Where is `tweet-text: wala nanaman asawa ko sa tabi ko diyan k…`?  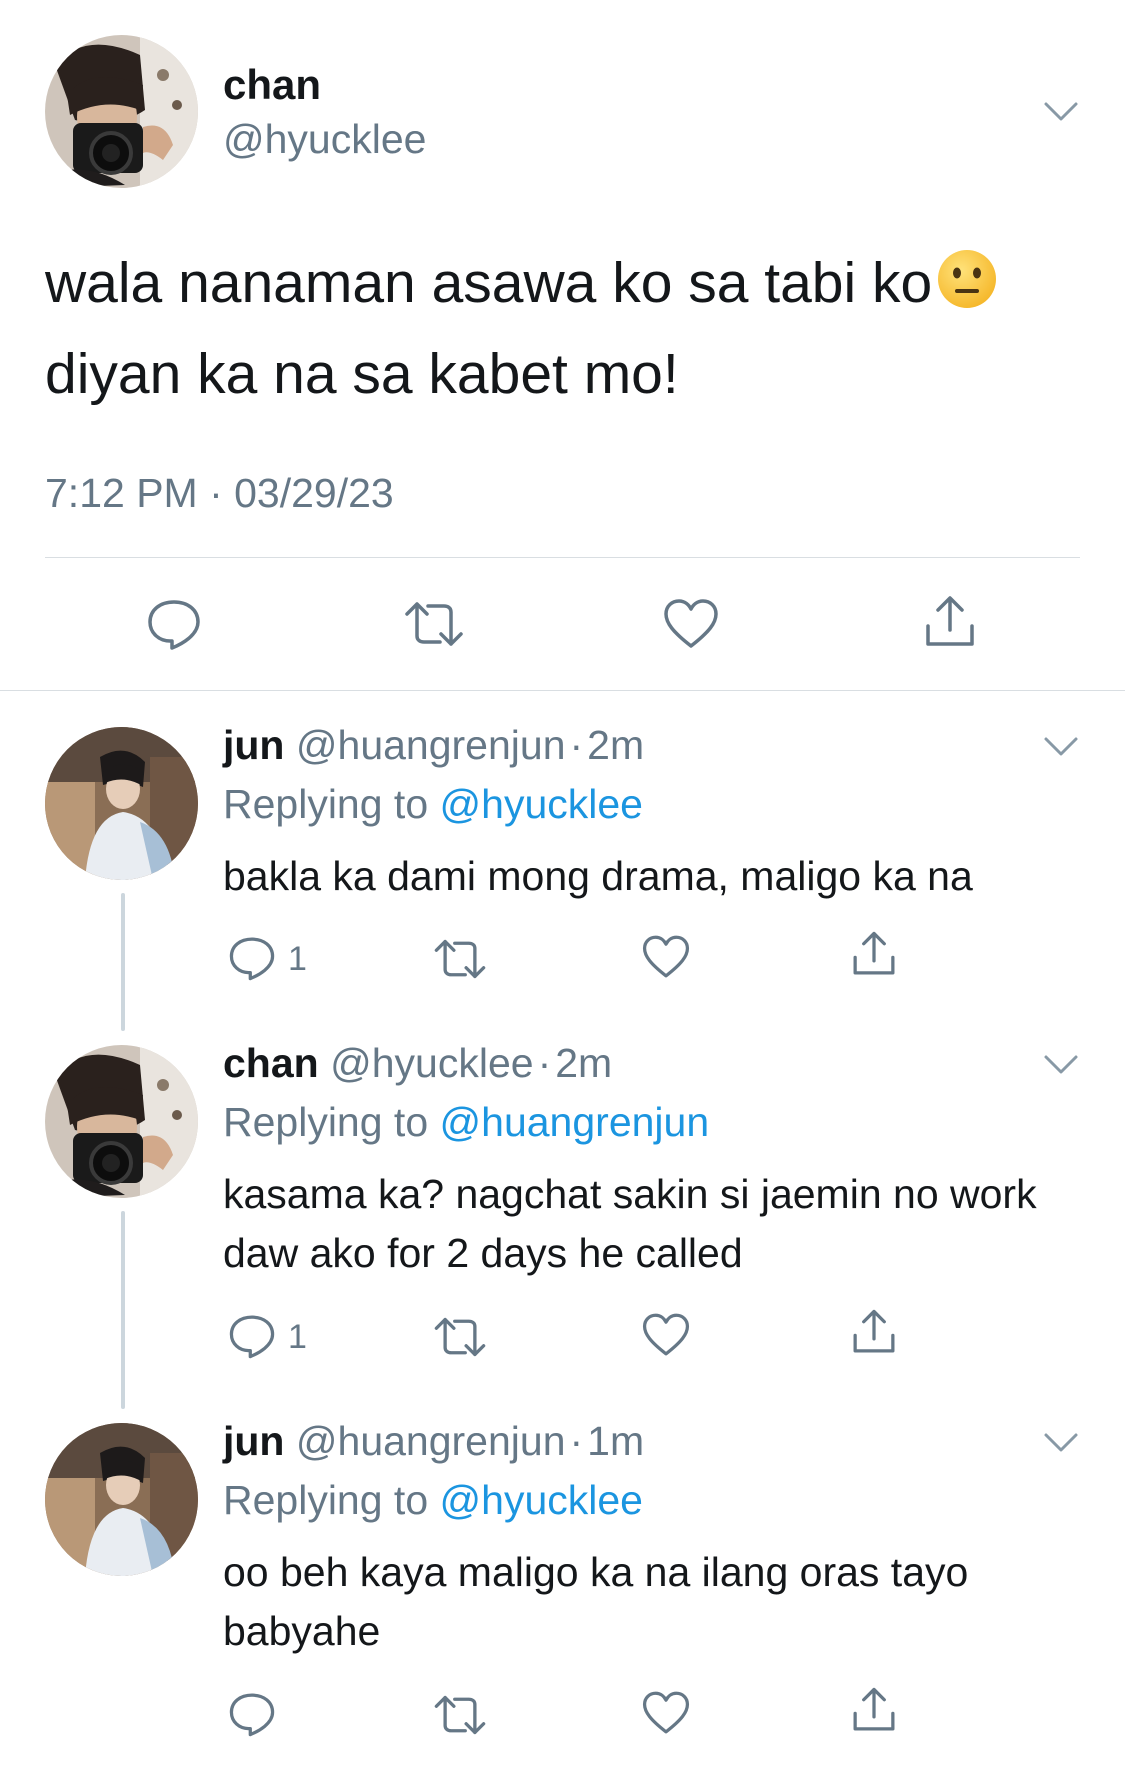
tweet-text: wala nanaman asawa ko sa tabi ko diyan k… is located at coordinates (565, 329).